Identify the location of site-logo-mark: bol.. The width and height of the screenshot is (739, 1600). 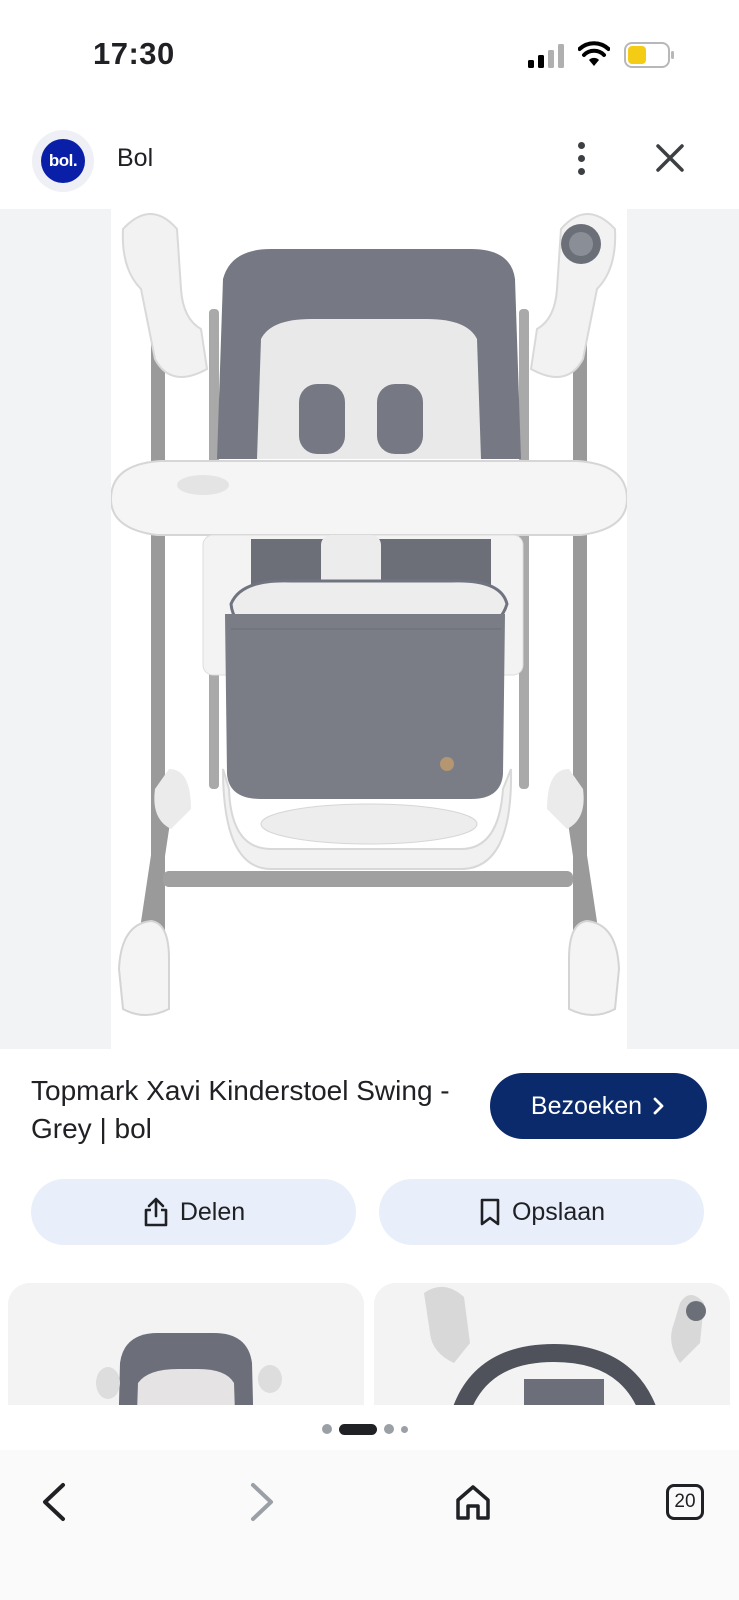
(63, 161).